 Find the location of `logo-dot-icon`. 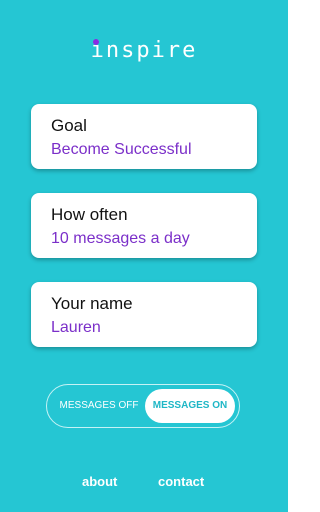

logo-dot-icon is located at coordinates (95, 42).